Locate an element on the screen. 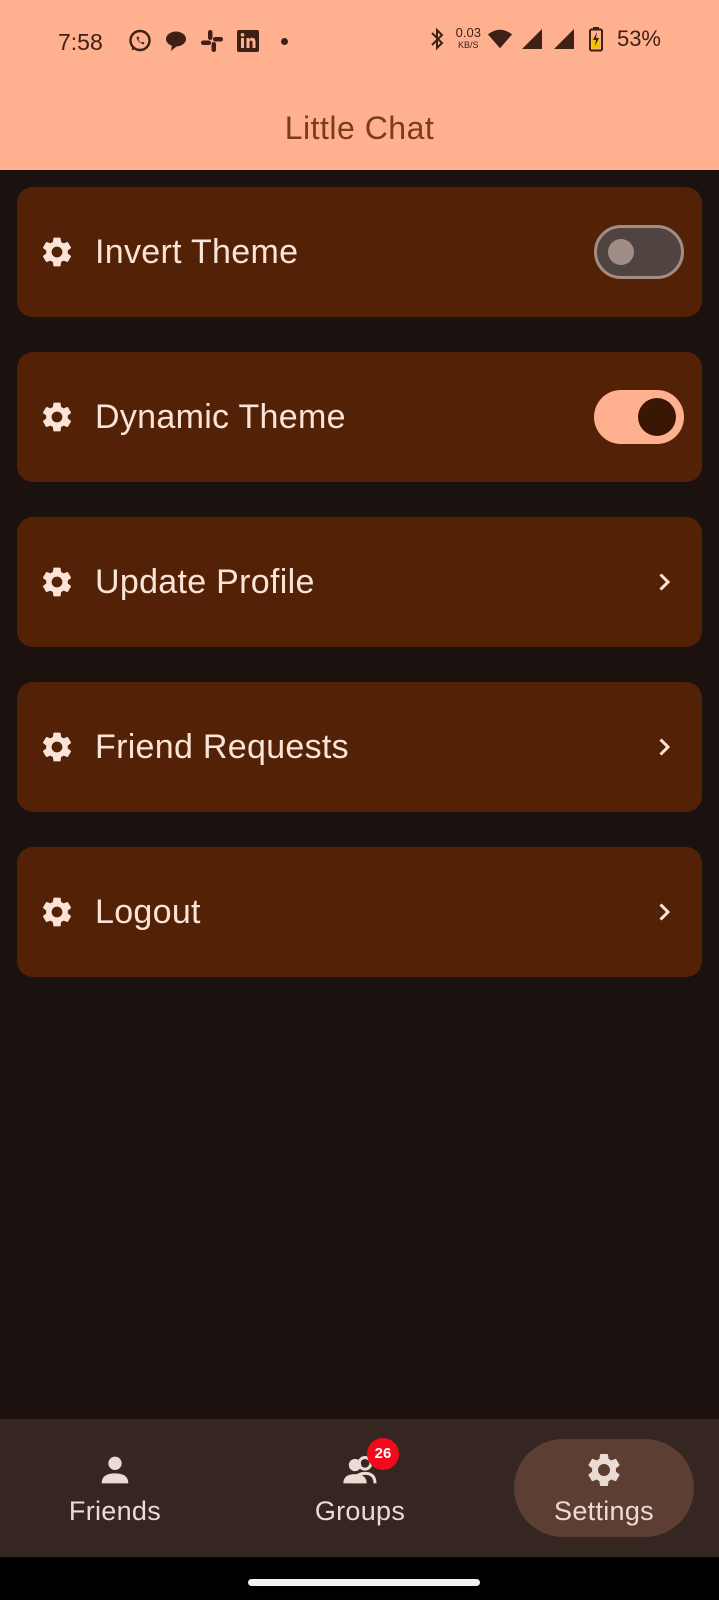 This screenshot has width=719, height=1600. nav-settings: Settings is located at coordinates (604, 1488).